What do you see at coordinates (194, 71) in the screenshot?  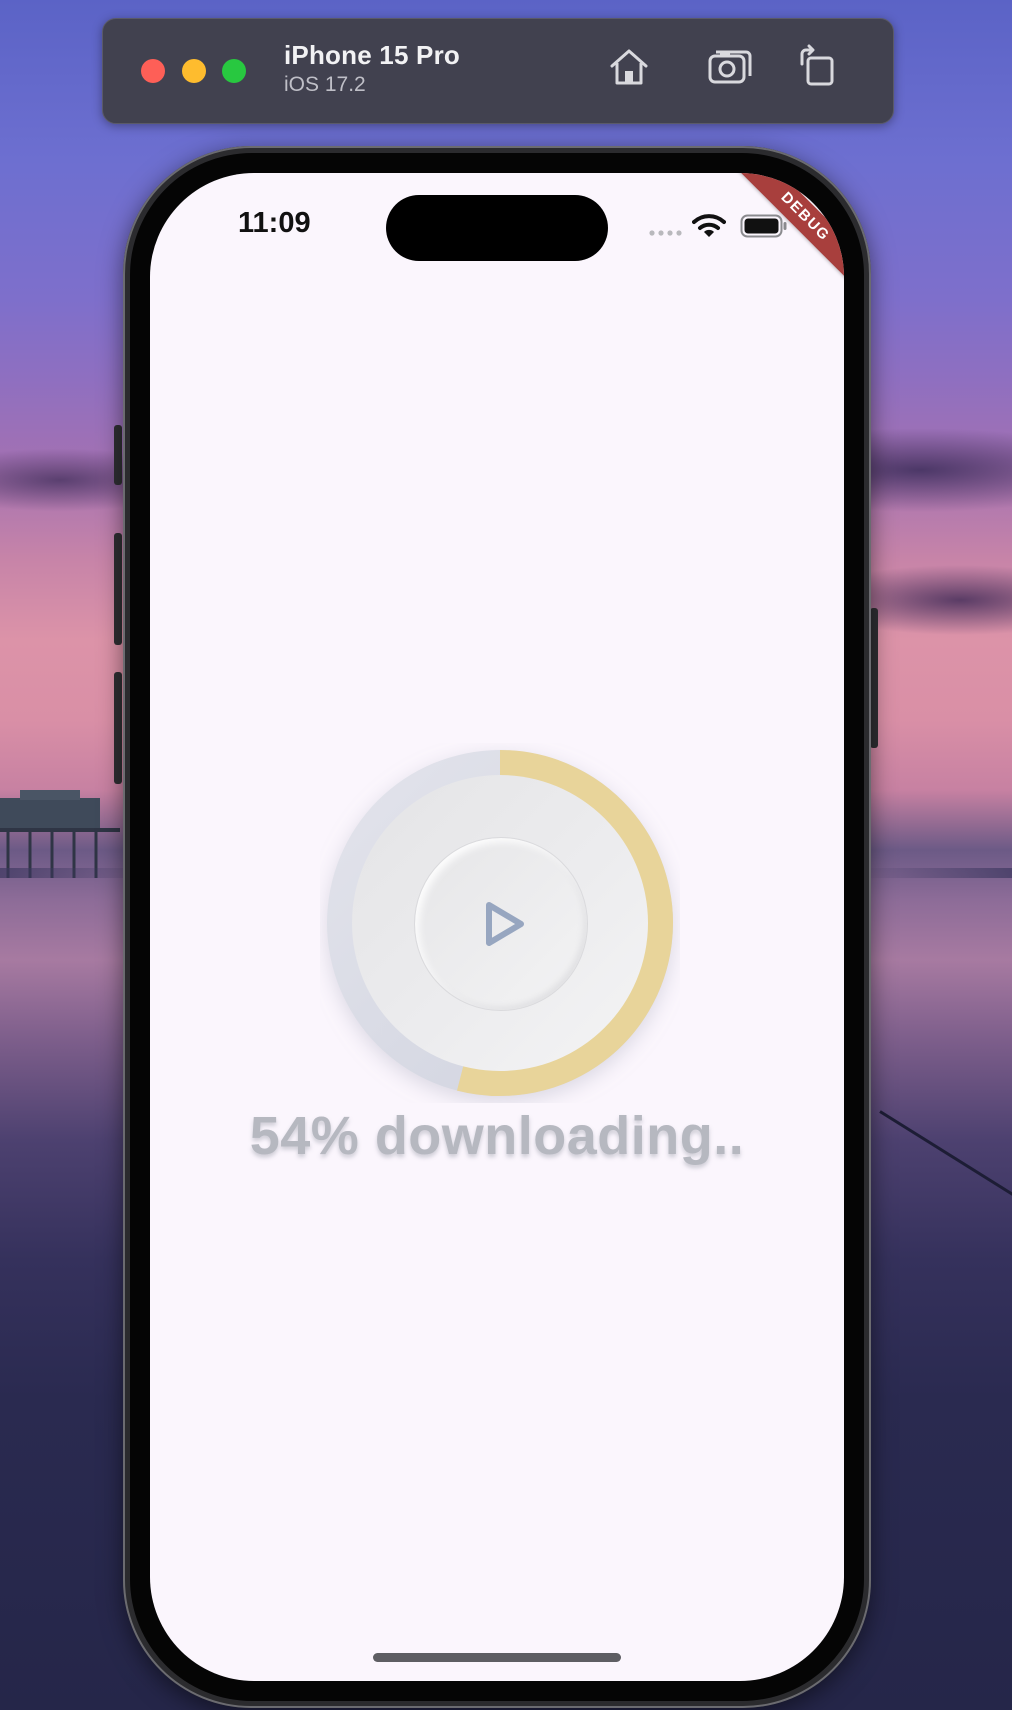 I see `window-minimize-button` at bounding box center [194, 71].